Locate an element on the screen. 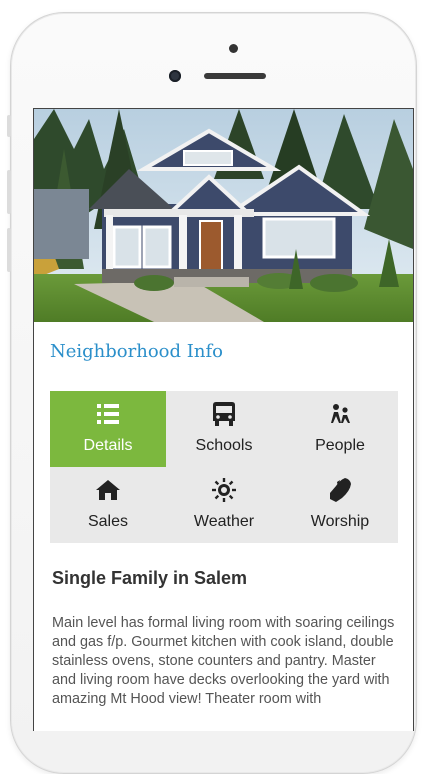  tab-label: Sales is located at coordinates (108, 521).